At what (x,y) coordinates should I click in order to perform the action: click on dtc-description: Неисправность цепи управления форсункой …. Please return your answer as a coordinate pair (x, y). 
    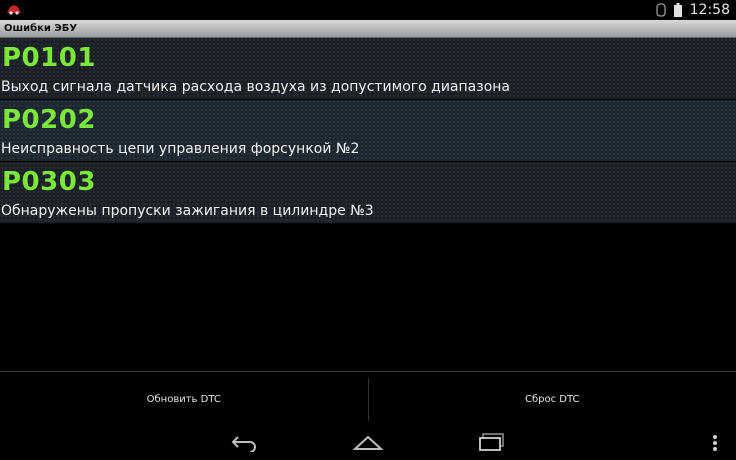
    Looking at the image, I should click on (180, 149).